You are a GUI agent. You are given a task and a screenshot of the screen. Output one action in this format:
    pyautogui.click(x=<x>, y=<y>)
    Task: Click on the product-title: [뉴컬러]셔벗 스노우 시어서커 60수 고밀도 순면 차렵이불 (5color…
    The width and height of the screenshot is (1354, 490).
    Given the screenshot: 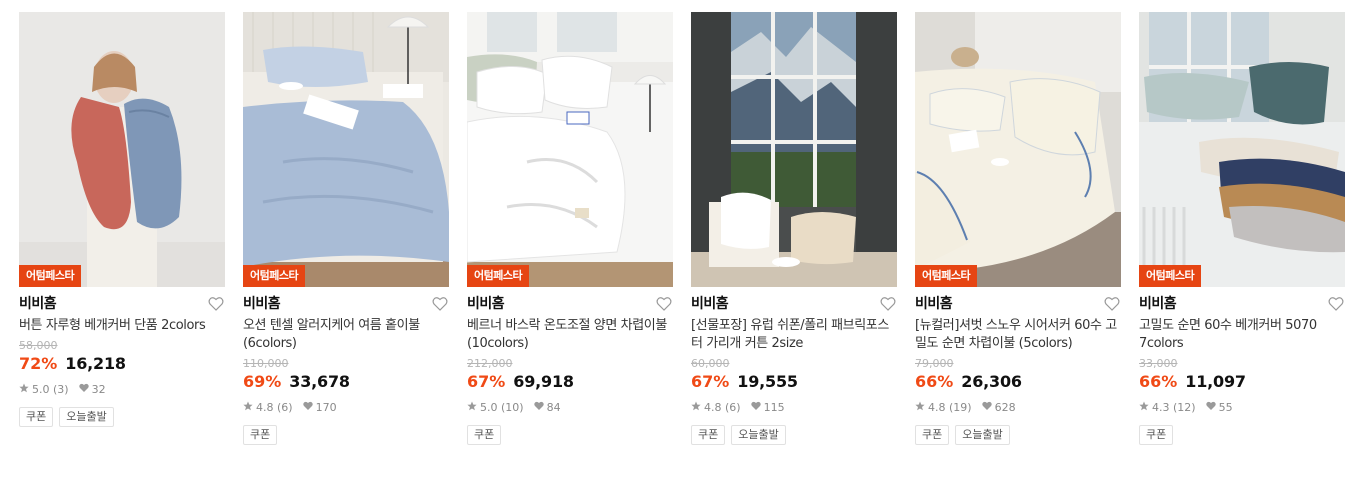 What is the action you would take?
    pyautogui.click(x=1018, y=335)
    